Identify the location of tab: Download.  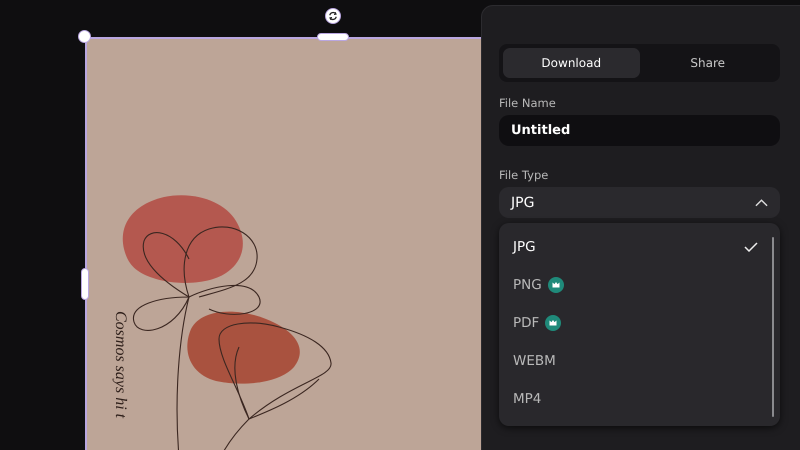
(571, 63).